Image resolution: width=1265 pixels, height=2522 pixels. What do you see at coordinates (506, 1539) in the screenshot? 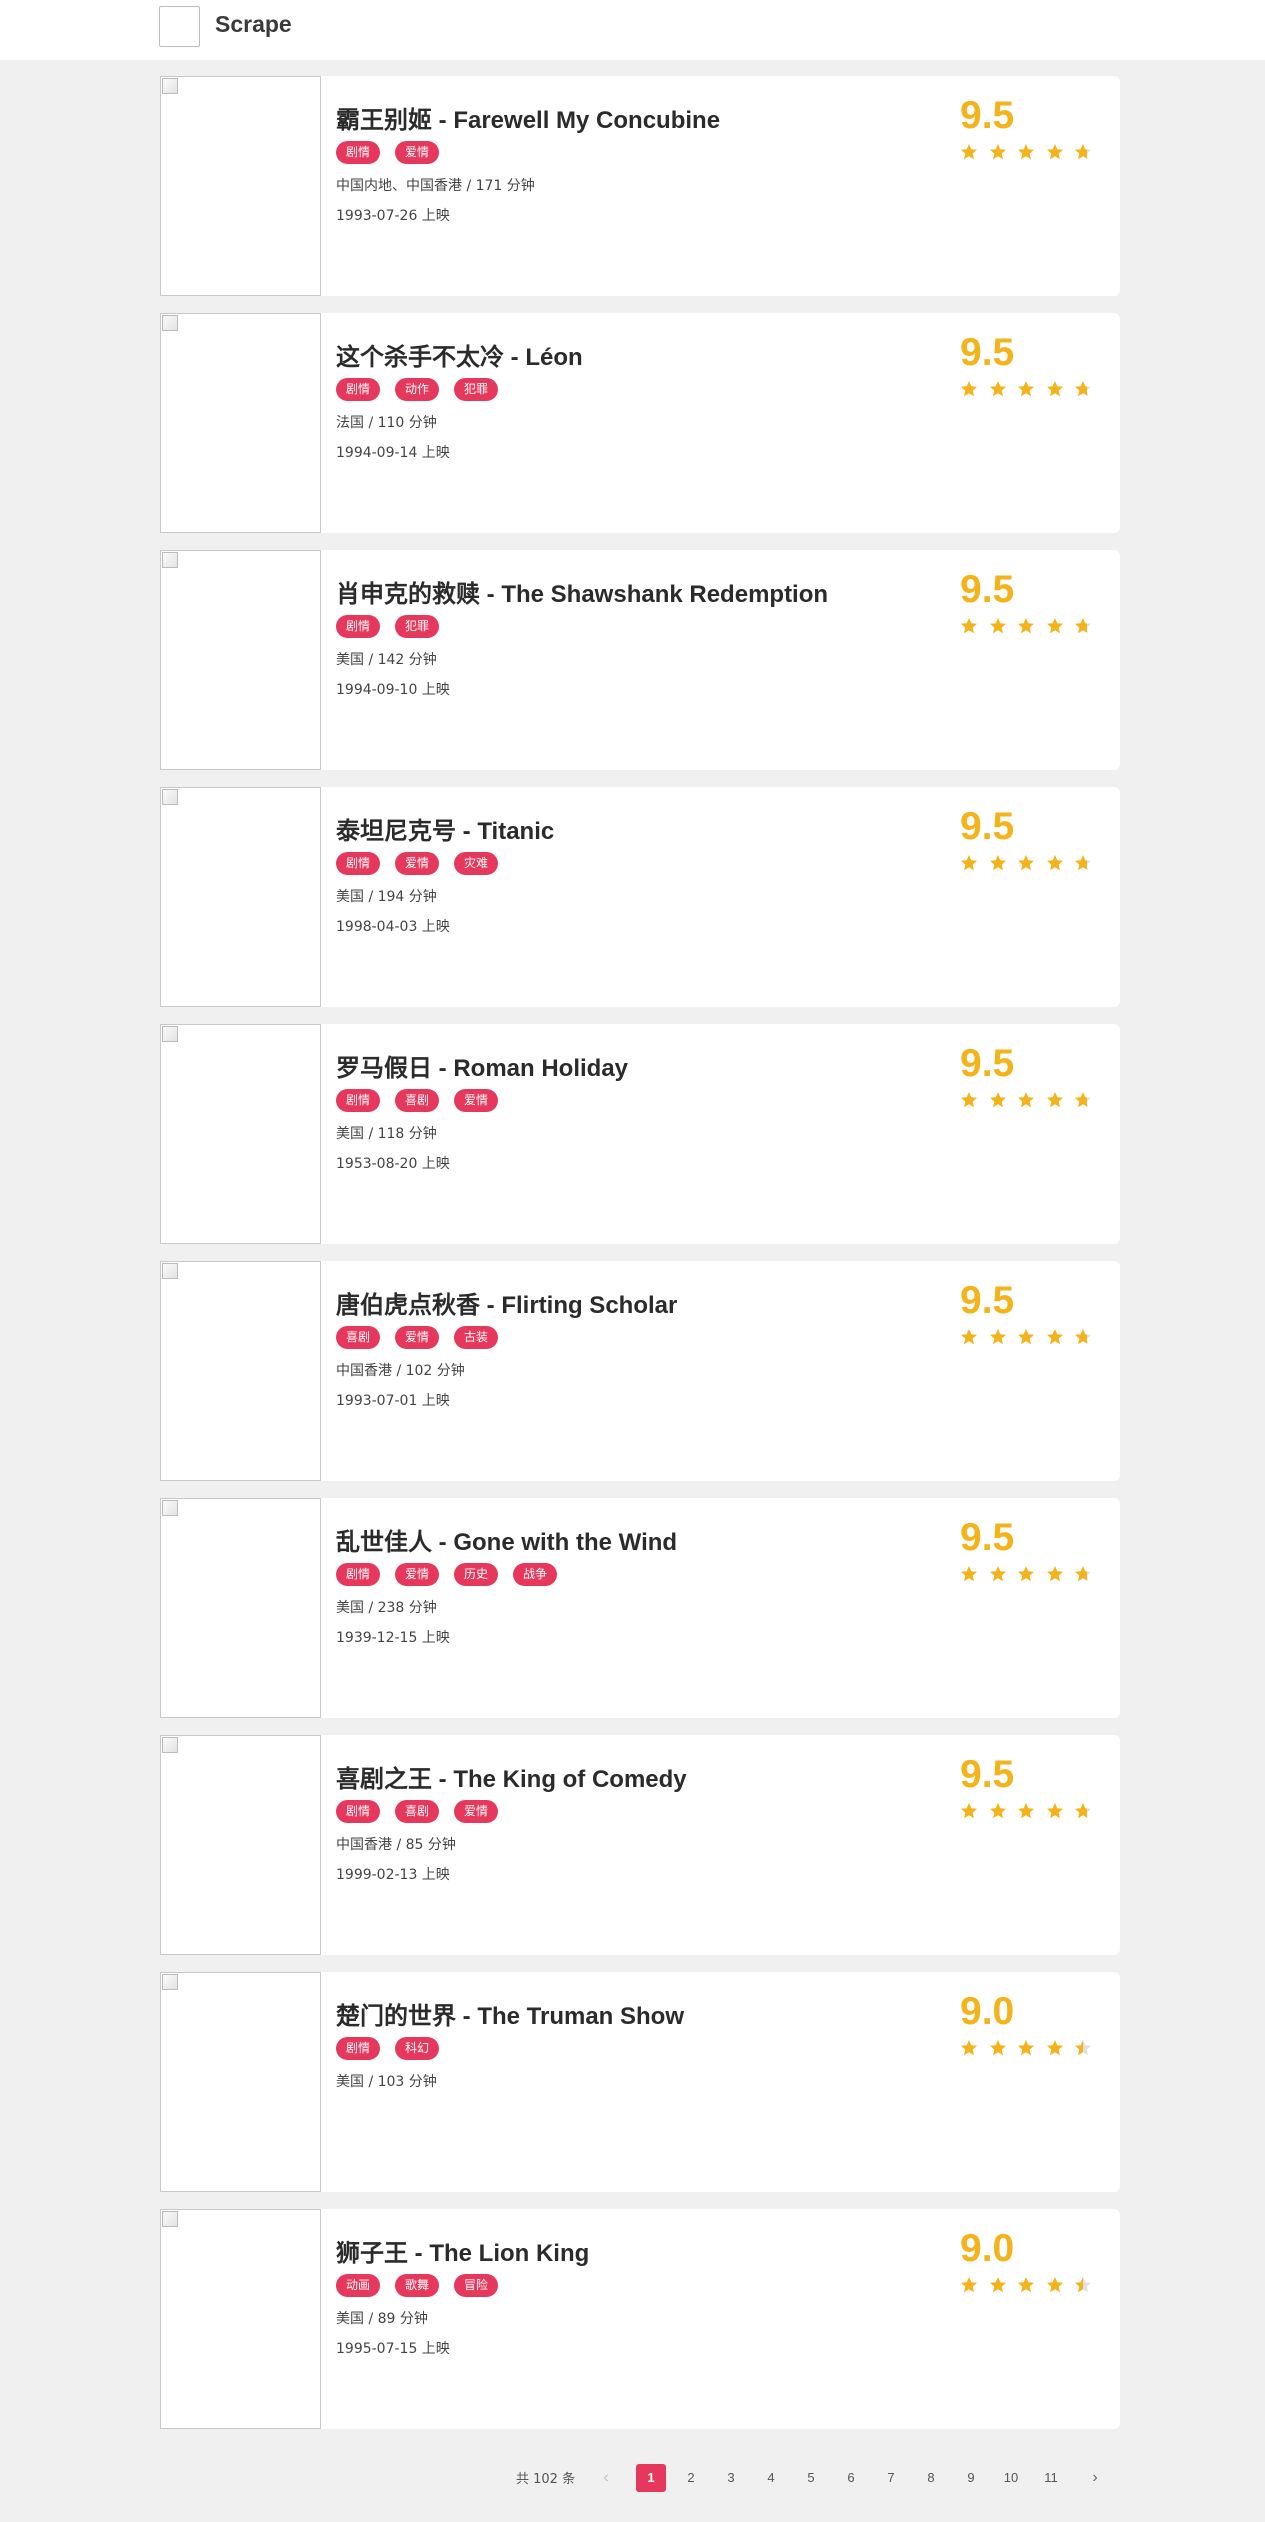
I see `movie-title-link: 乱世佳人 - Gone with the Wind` at bounding box center [506, 1539].